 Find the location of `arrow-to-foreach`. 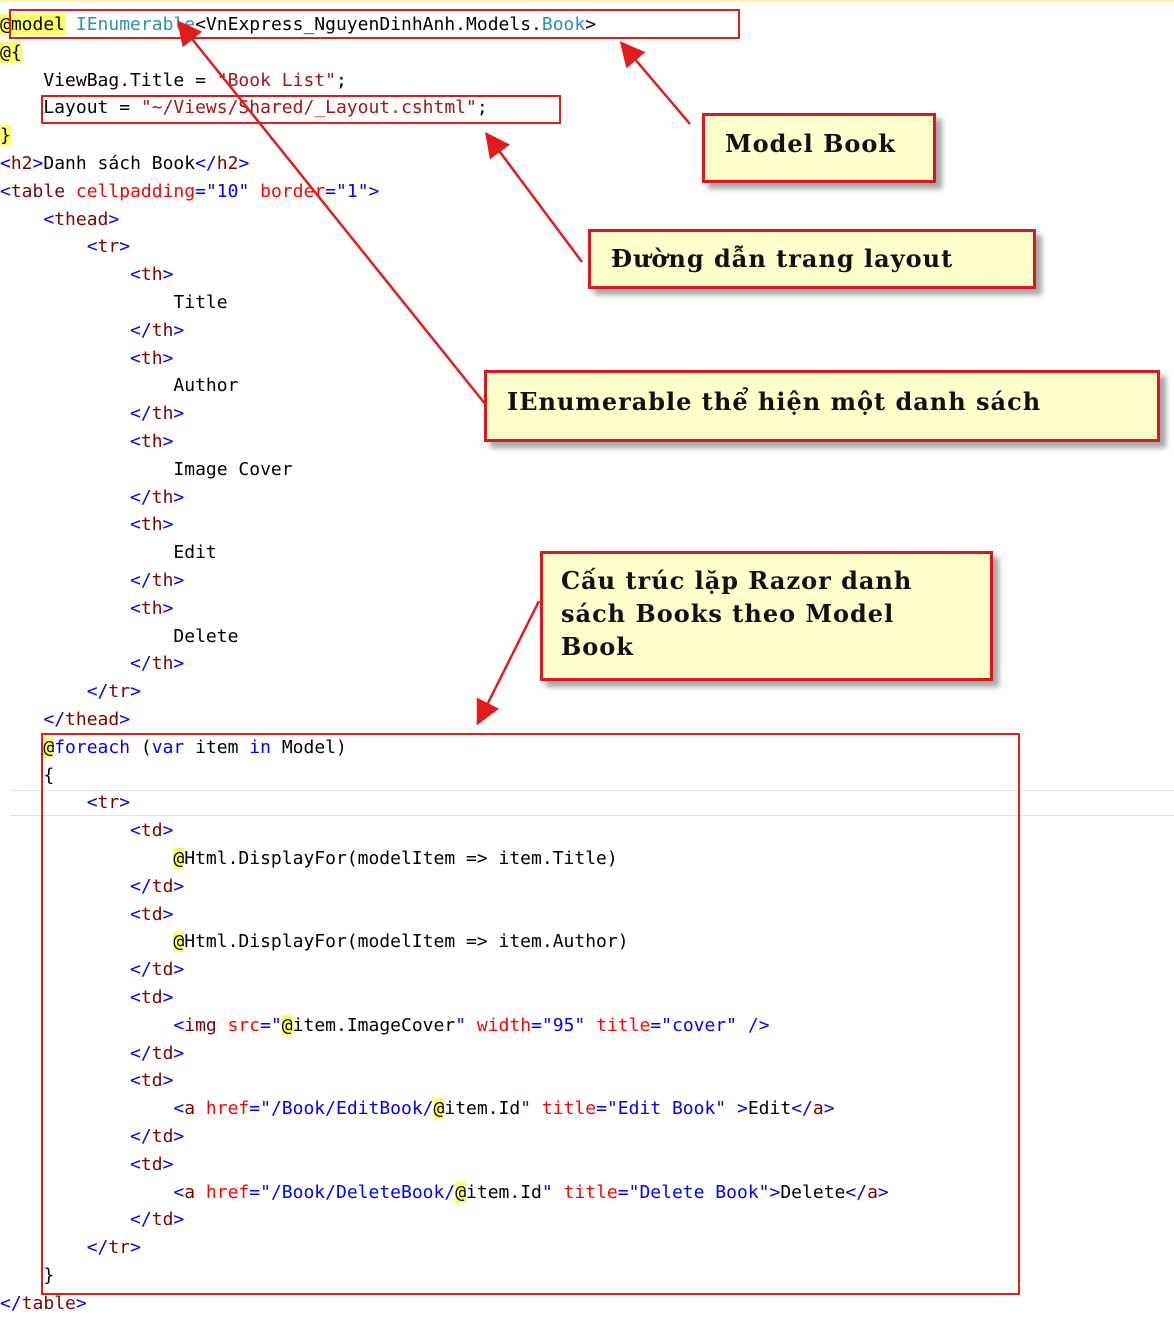

arrow-to-foreach is located at coordinates (508, 663).